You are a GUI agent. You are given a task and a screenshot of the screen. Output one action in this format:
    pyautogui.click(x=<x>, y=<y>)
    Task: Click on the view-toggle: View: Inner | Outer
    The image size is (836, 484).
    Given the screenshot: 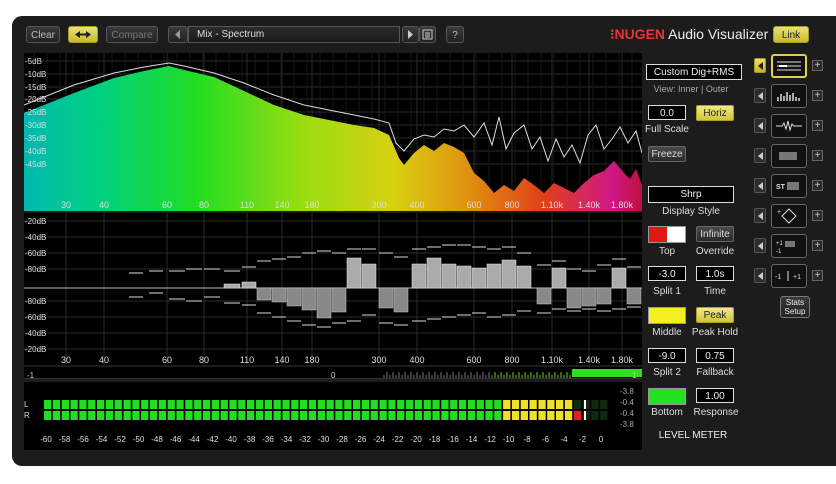 What is the action you would take?
    pyautogui.click(x=691, y=89)
    